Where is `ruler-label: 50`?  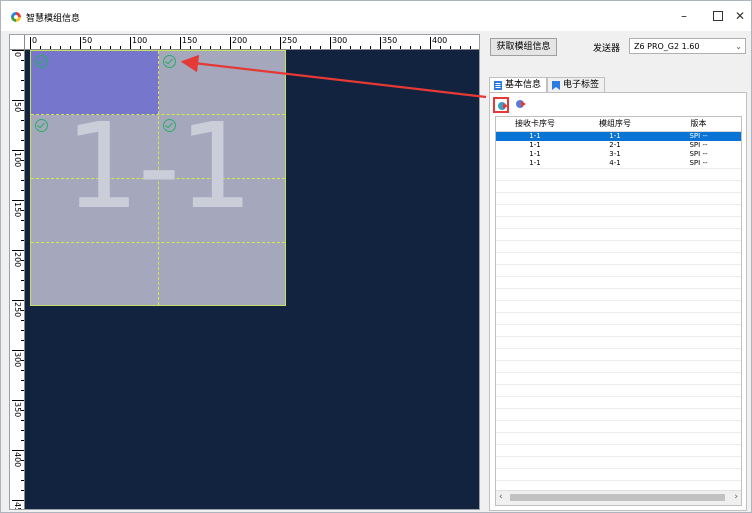 ruler-label: 50 is located at coordinates (87, 40).